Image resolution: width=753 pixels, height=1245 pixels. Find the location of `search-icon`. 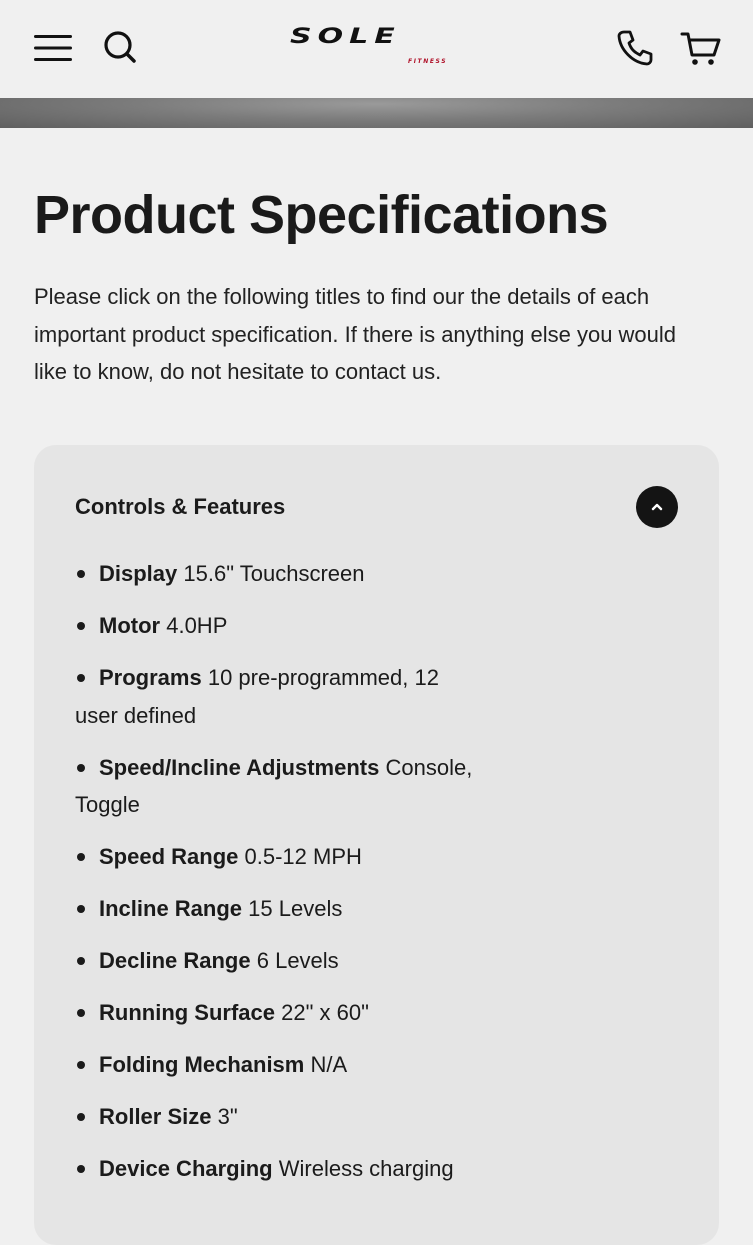

search-icon is located at coordinates (120, 47).